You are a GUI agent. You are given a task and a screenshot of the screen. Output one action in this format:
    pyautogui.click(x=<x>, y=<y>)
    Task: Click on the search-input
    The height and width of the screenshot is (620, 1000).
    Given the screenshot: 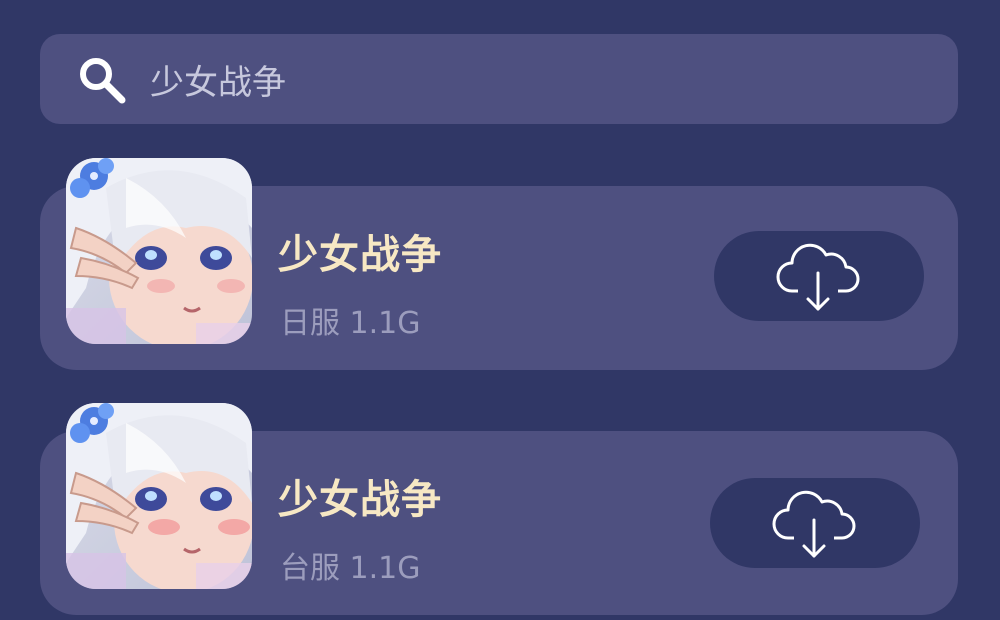 What is the action you would take?
    pyautogui.click(x=540, y=79)
    